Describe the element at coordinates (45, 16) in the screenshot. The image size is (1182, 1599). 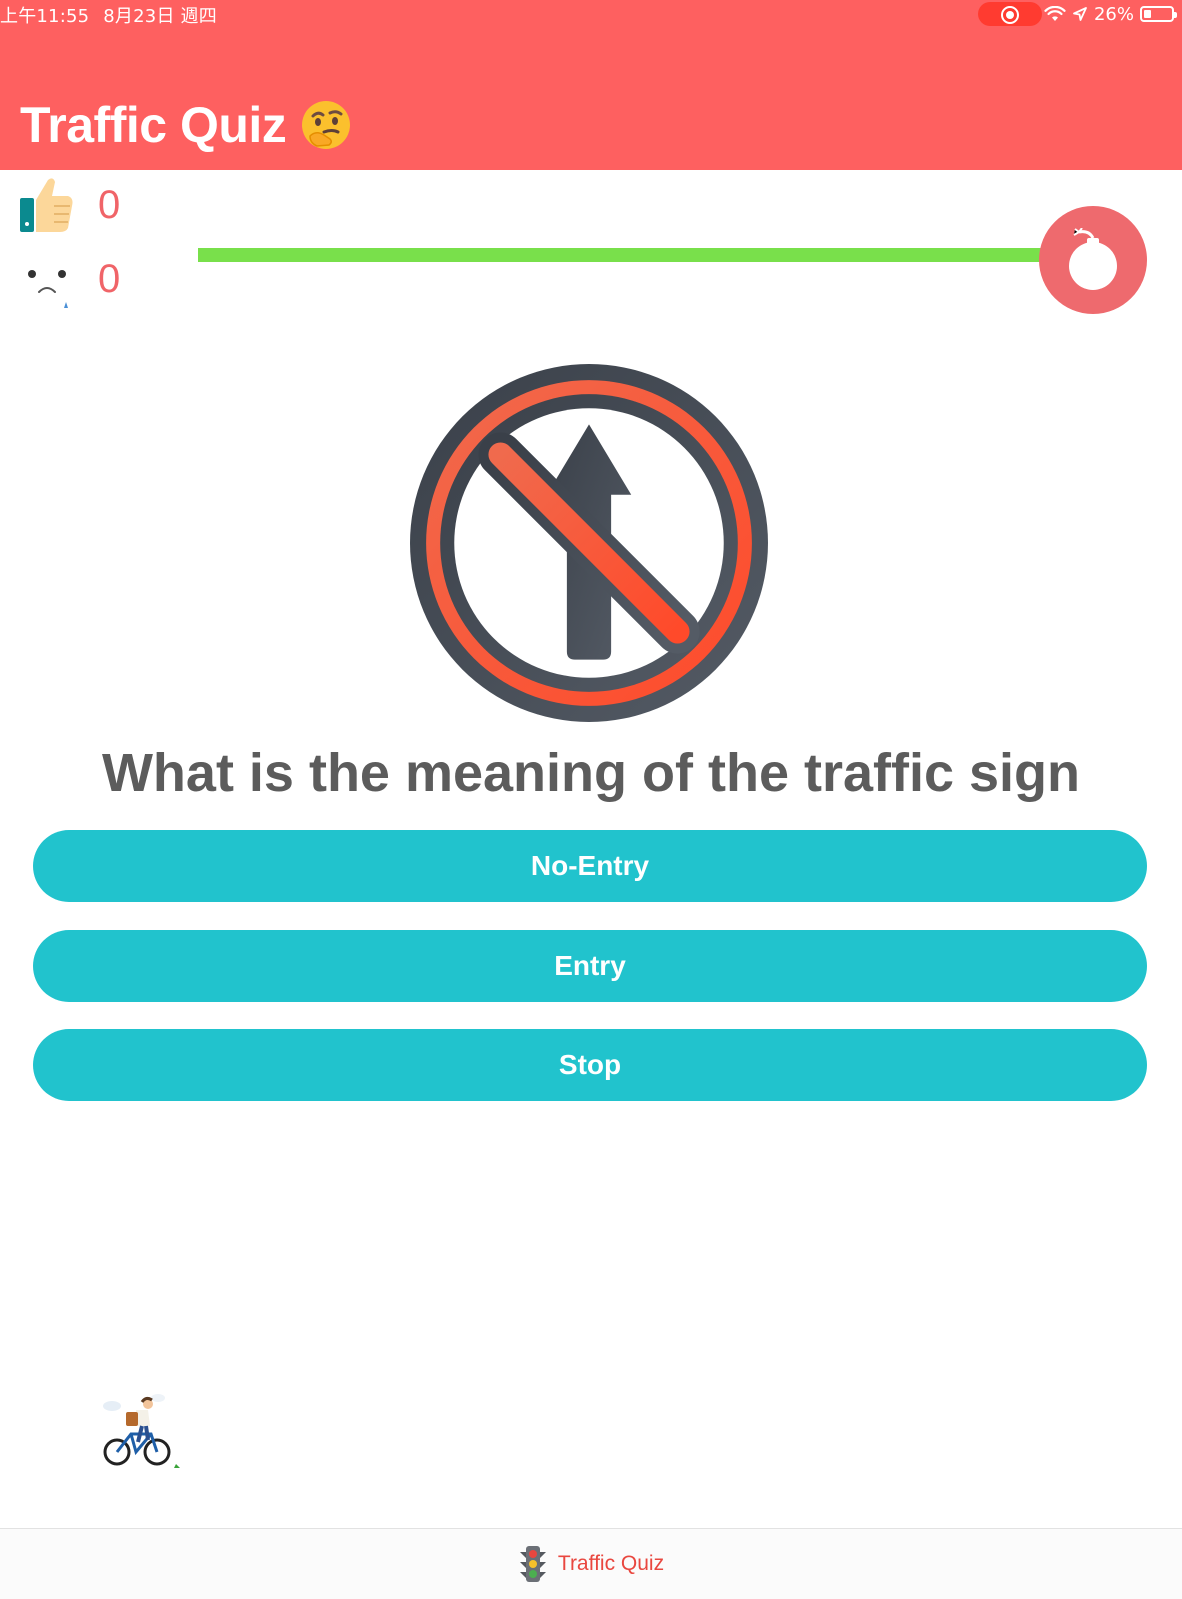
I see `status-time: 上午11:55` at that location.